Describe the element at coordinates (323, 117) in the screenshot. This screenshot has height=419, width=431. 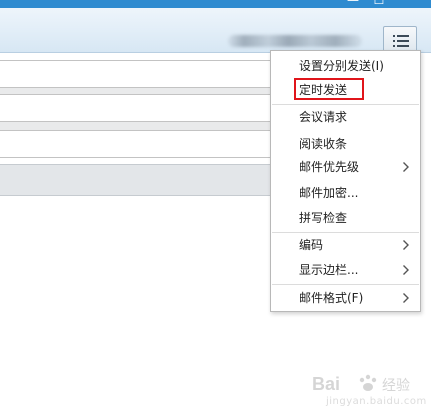
I see `menu-item-label: 会议请求` at that location.